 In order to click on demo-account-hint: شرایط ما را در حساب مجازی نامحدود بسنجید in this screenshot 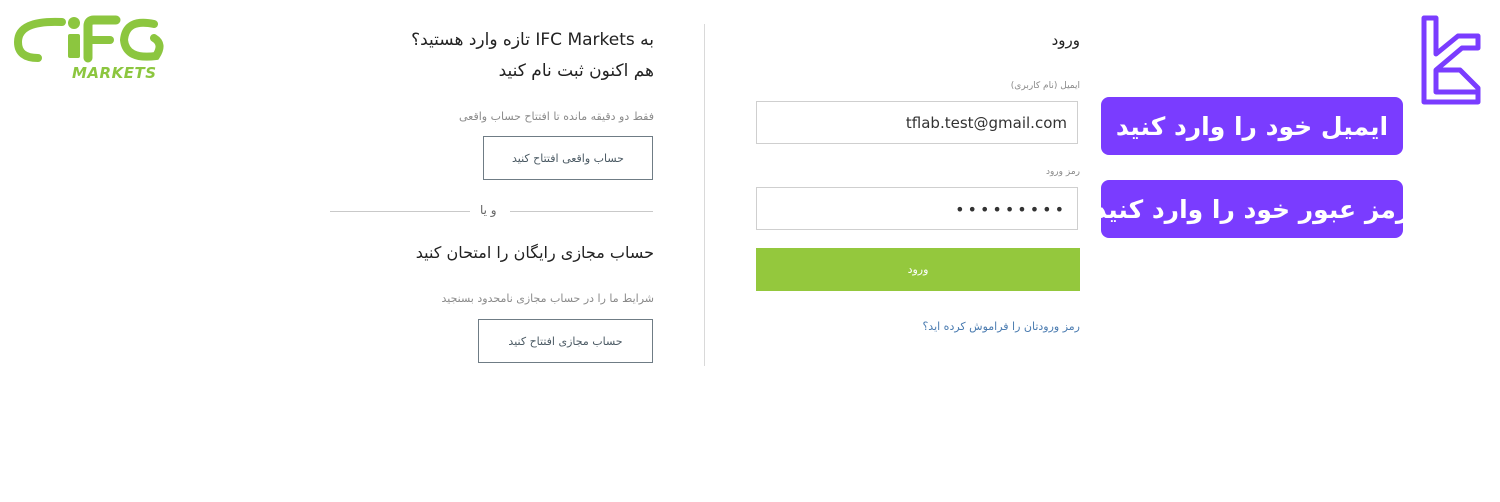, I will do `click(547, 298)`.